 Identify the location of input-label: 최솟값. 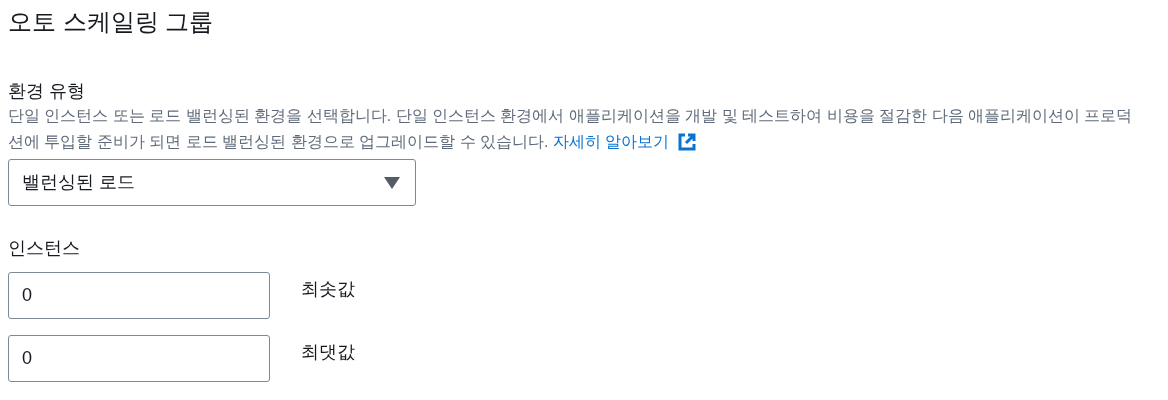
(328, 289).